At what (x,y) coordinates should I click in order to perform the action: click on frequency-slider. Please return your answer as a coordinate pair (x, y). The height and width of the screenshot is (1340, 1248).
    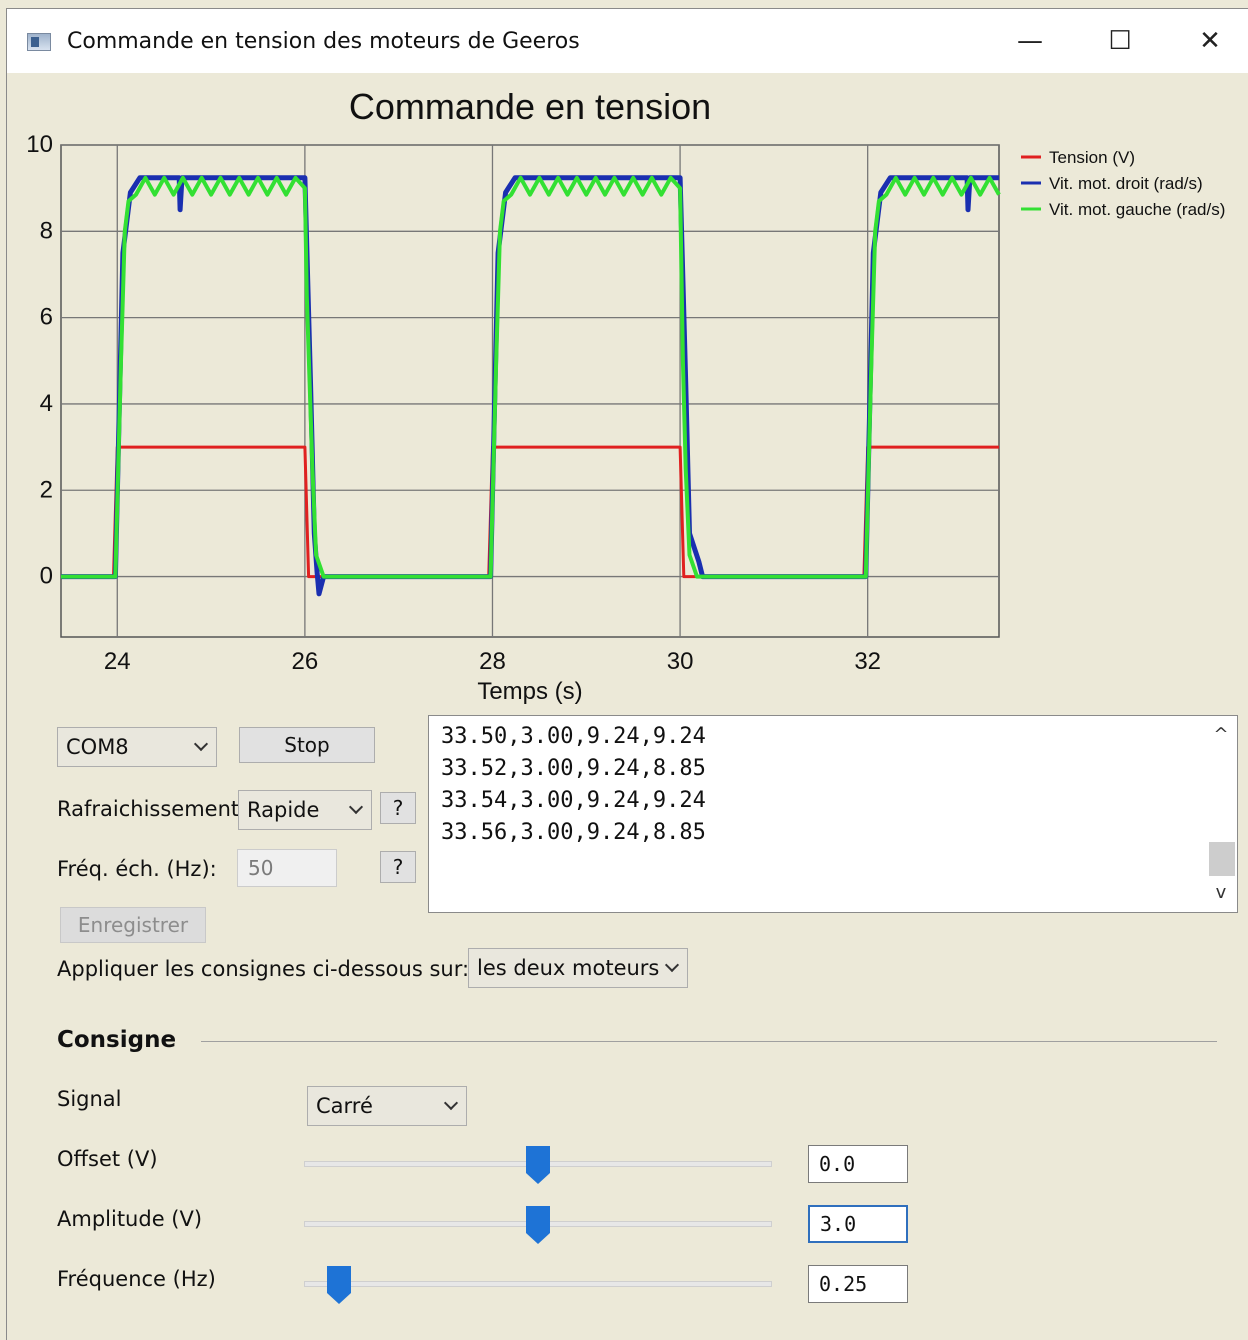
    Looking at the image, I should click on (538, 1285).